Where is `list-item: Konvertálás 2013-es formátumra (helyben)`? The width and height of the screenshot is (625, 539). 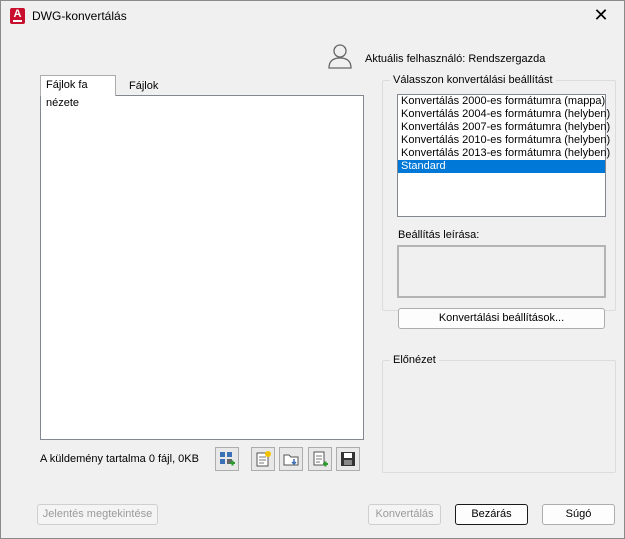 list-item: Konvertálás 2013-es formátumra (helyben) is located at coordinates (504, 153).